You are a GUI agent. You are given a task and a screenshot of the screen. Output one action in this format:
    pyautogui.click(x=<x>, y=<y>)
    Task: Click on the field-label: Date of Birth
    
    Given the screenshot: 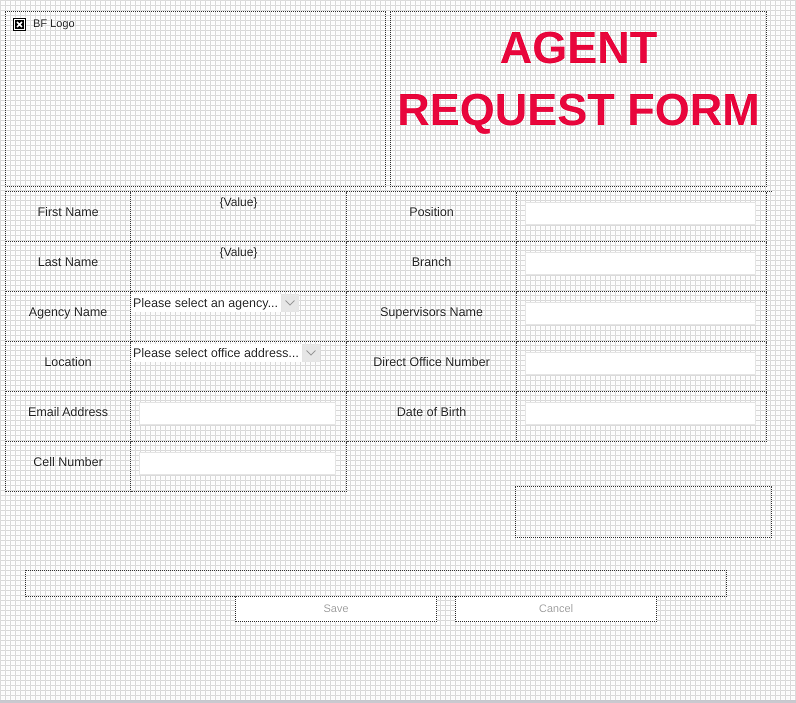 What is the action you would take?
    pyautogui.click(x=431, y=412)
    